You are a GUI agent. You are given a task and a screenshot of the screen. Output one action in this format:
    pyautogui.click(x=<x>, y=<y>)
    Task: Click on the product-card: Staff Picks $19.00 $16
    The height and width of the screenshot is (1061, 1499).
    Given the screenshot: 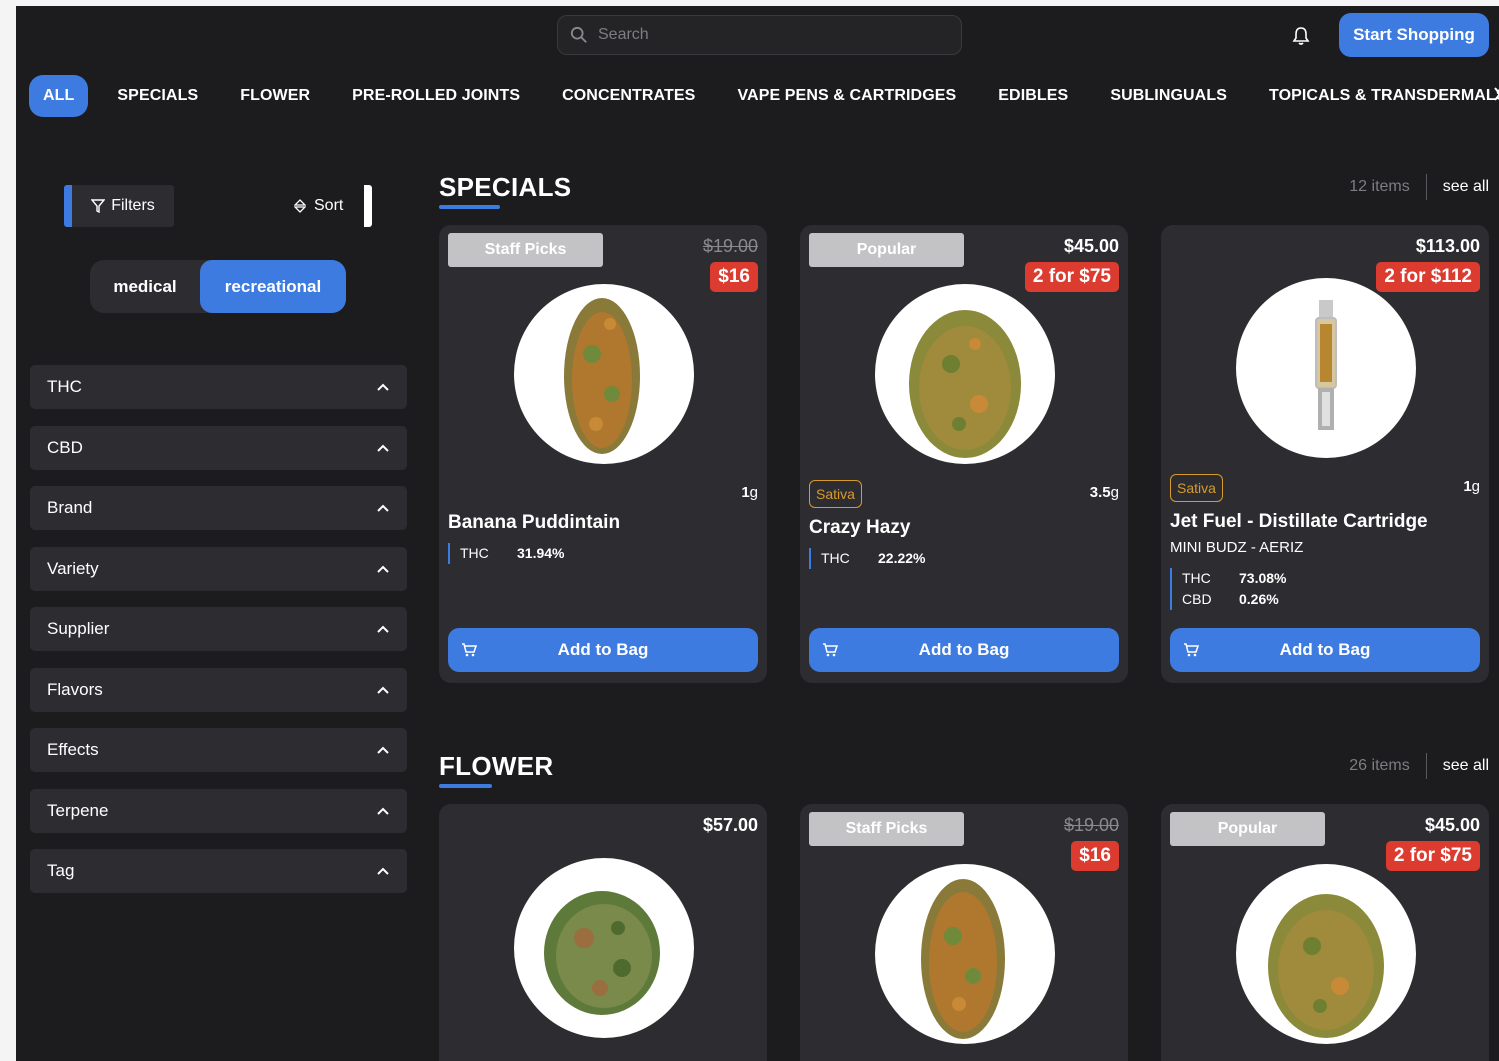 What is the action you would take?
    pyautogui.click(x=964, y=932)
    